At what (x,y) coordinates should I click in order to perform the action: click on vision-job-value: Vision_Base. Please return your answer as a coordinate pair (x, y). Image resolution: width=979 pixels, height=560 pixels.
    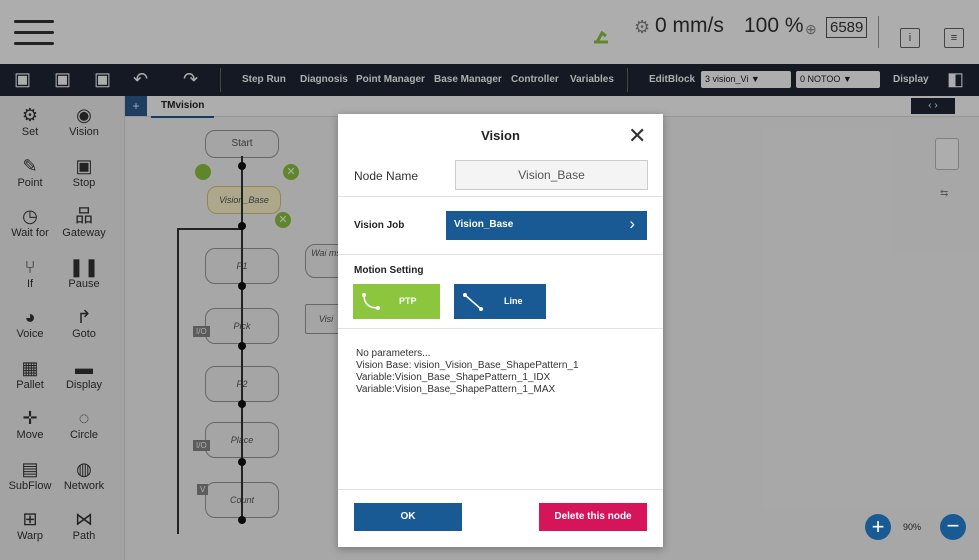
    Looking at the image, I should click on (484, 224).